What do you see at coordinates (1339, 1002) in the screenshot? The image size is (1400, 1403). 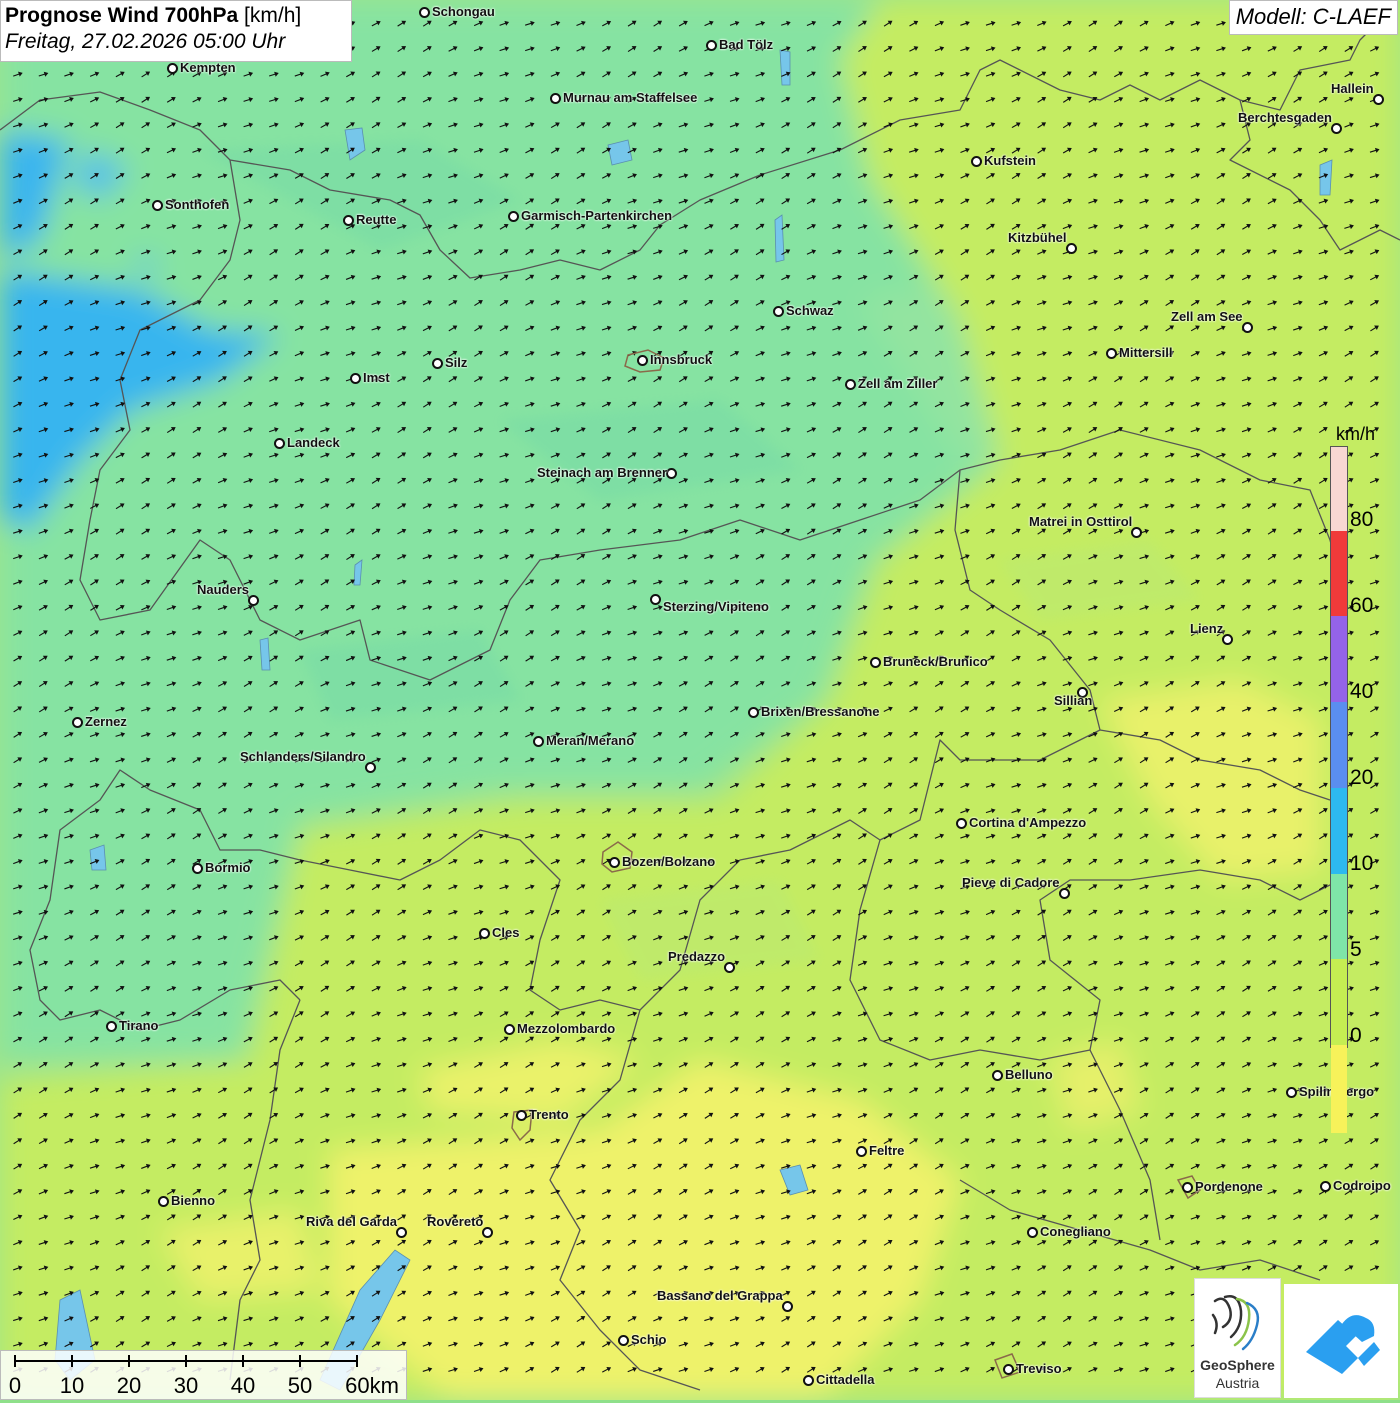 I see `legend-segment` at bounding box center [1339, 1002].